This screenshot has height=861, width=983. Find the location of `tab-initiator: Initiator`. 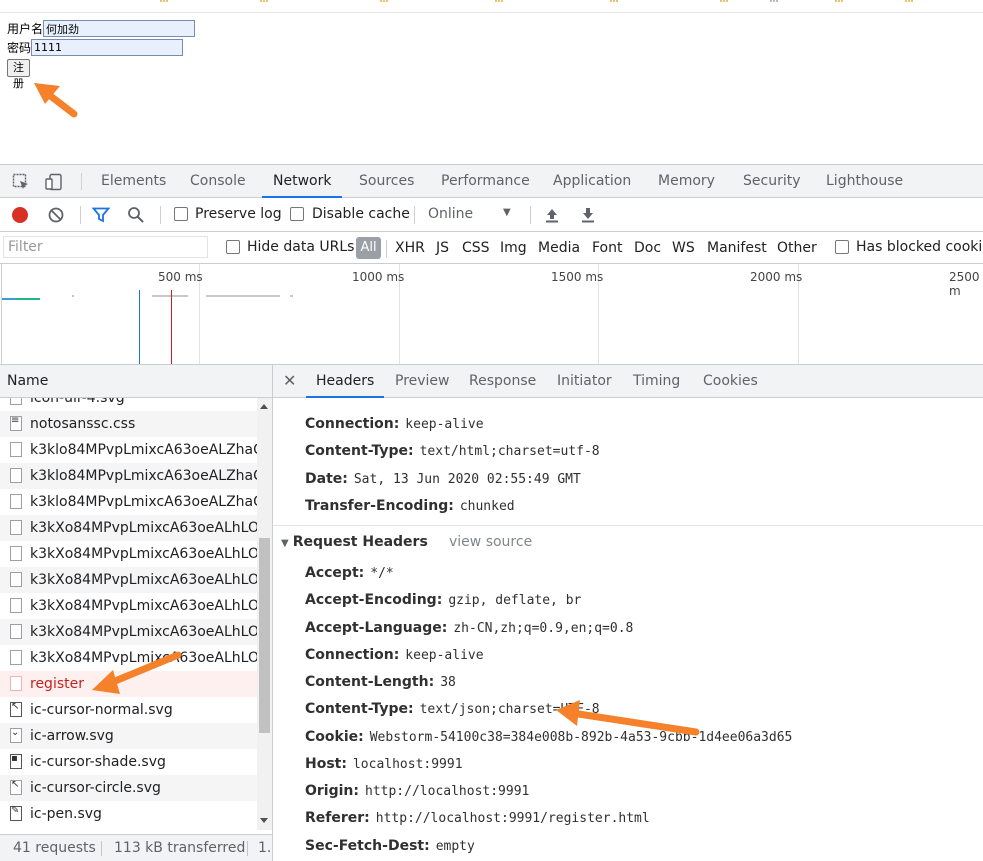

tab-initiator: Initiator is located at coordinates (584, 381).